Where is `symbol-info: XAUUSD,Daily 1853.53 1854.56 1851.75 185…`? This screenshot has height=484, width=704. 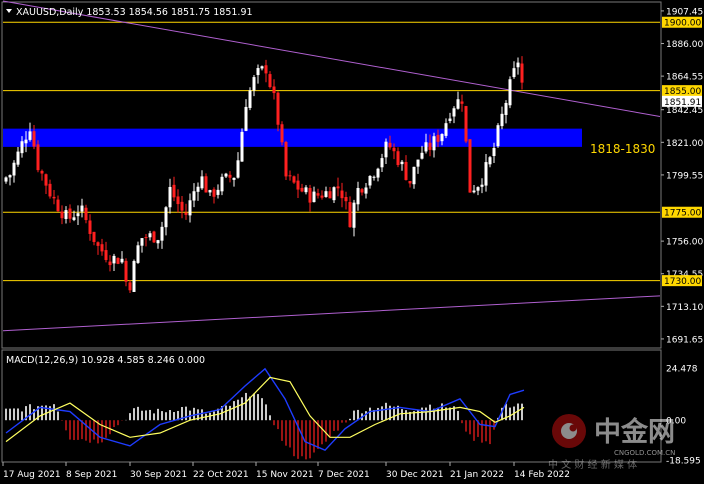 symbol-info: XAUUSD,Daily 1853.53 1854.56 1851.75 185… is located at coordinates (134, 12).